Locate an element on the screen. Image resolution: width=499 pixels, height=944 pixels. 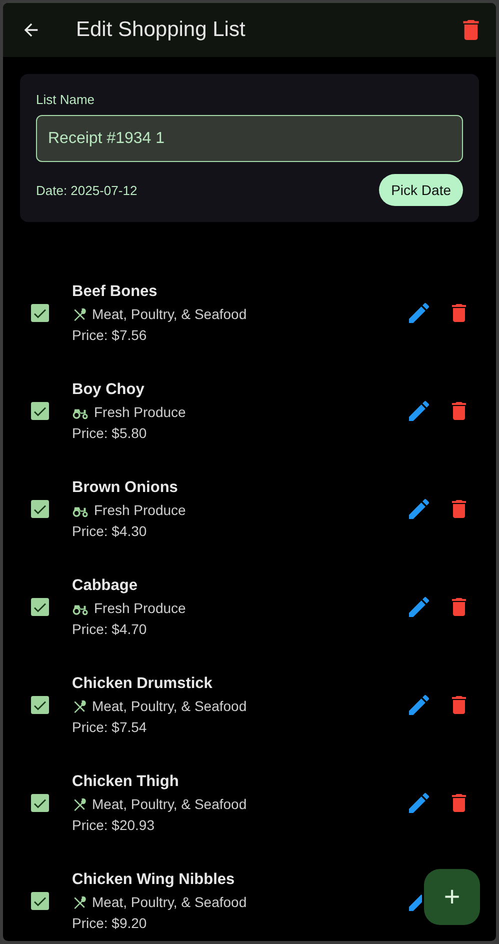
screen-title: Edit Shopping List is located at coordinates (161, 30).